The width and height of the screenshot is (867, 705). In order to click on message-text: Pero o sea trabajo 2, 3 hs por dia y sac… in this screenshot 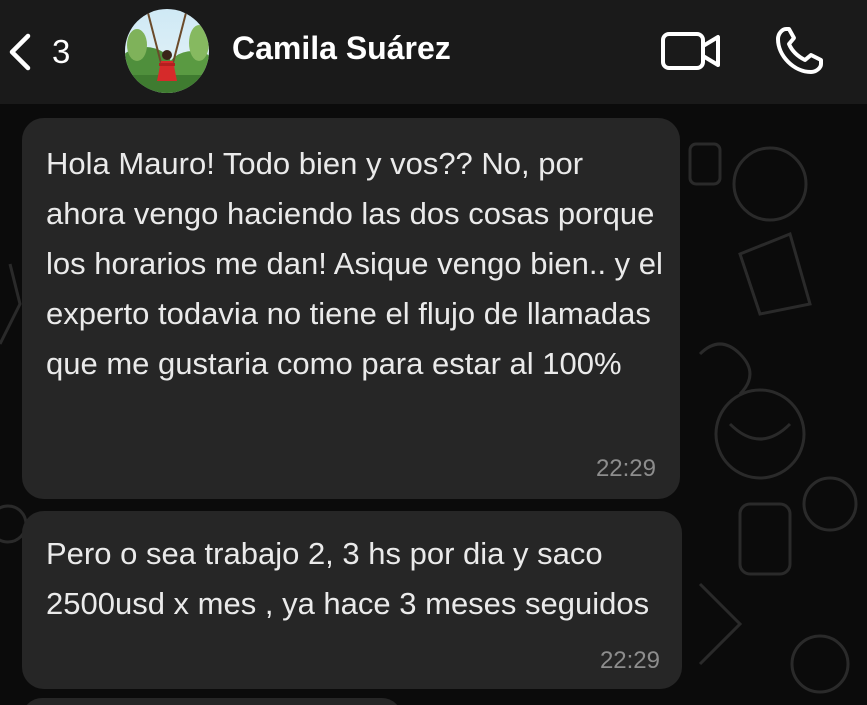, I will do `click(348, 578)`.